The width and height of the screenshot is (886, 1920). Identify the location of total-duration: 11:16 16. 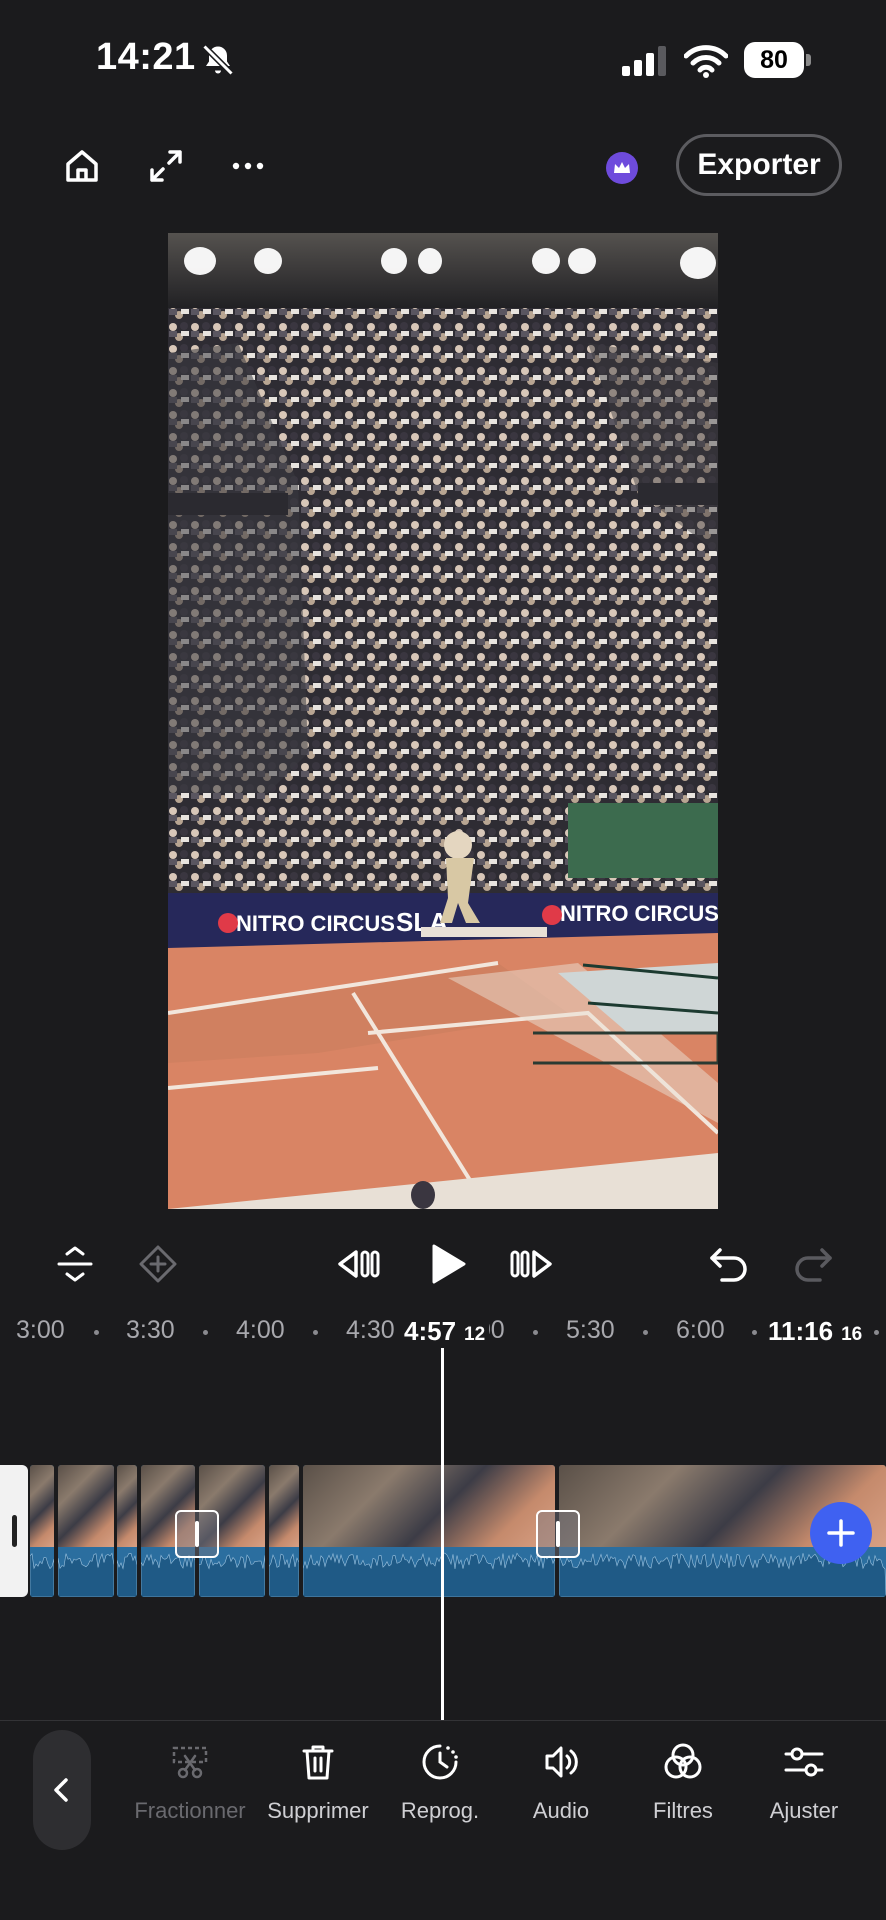
(815, 1331).